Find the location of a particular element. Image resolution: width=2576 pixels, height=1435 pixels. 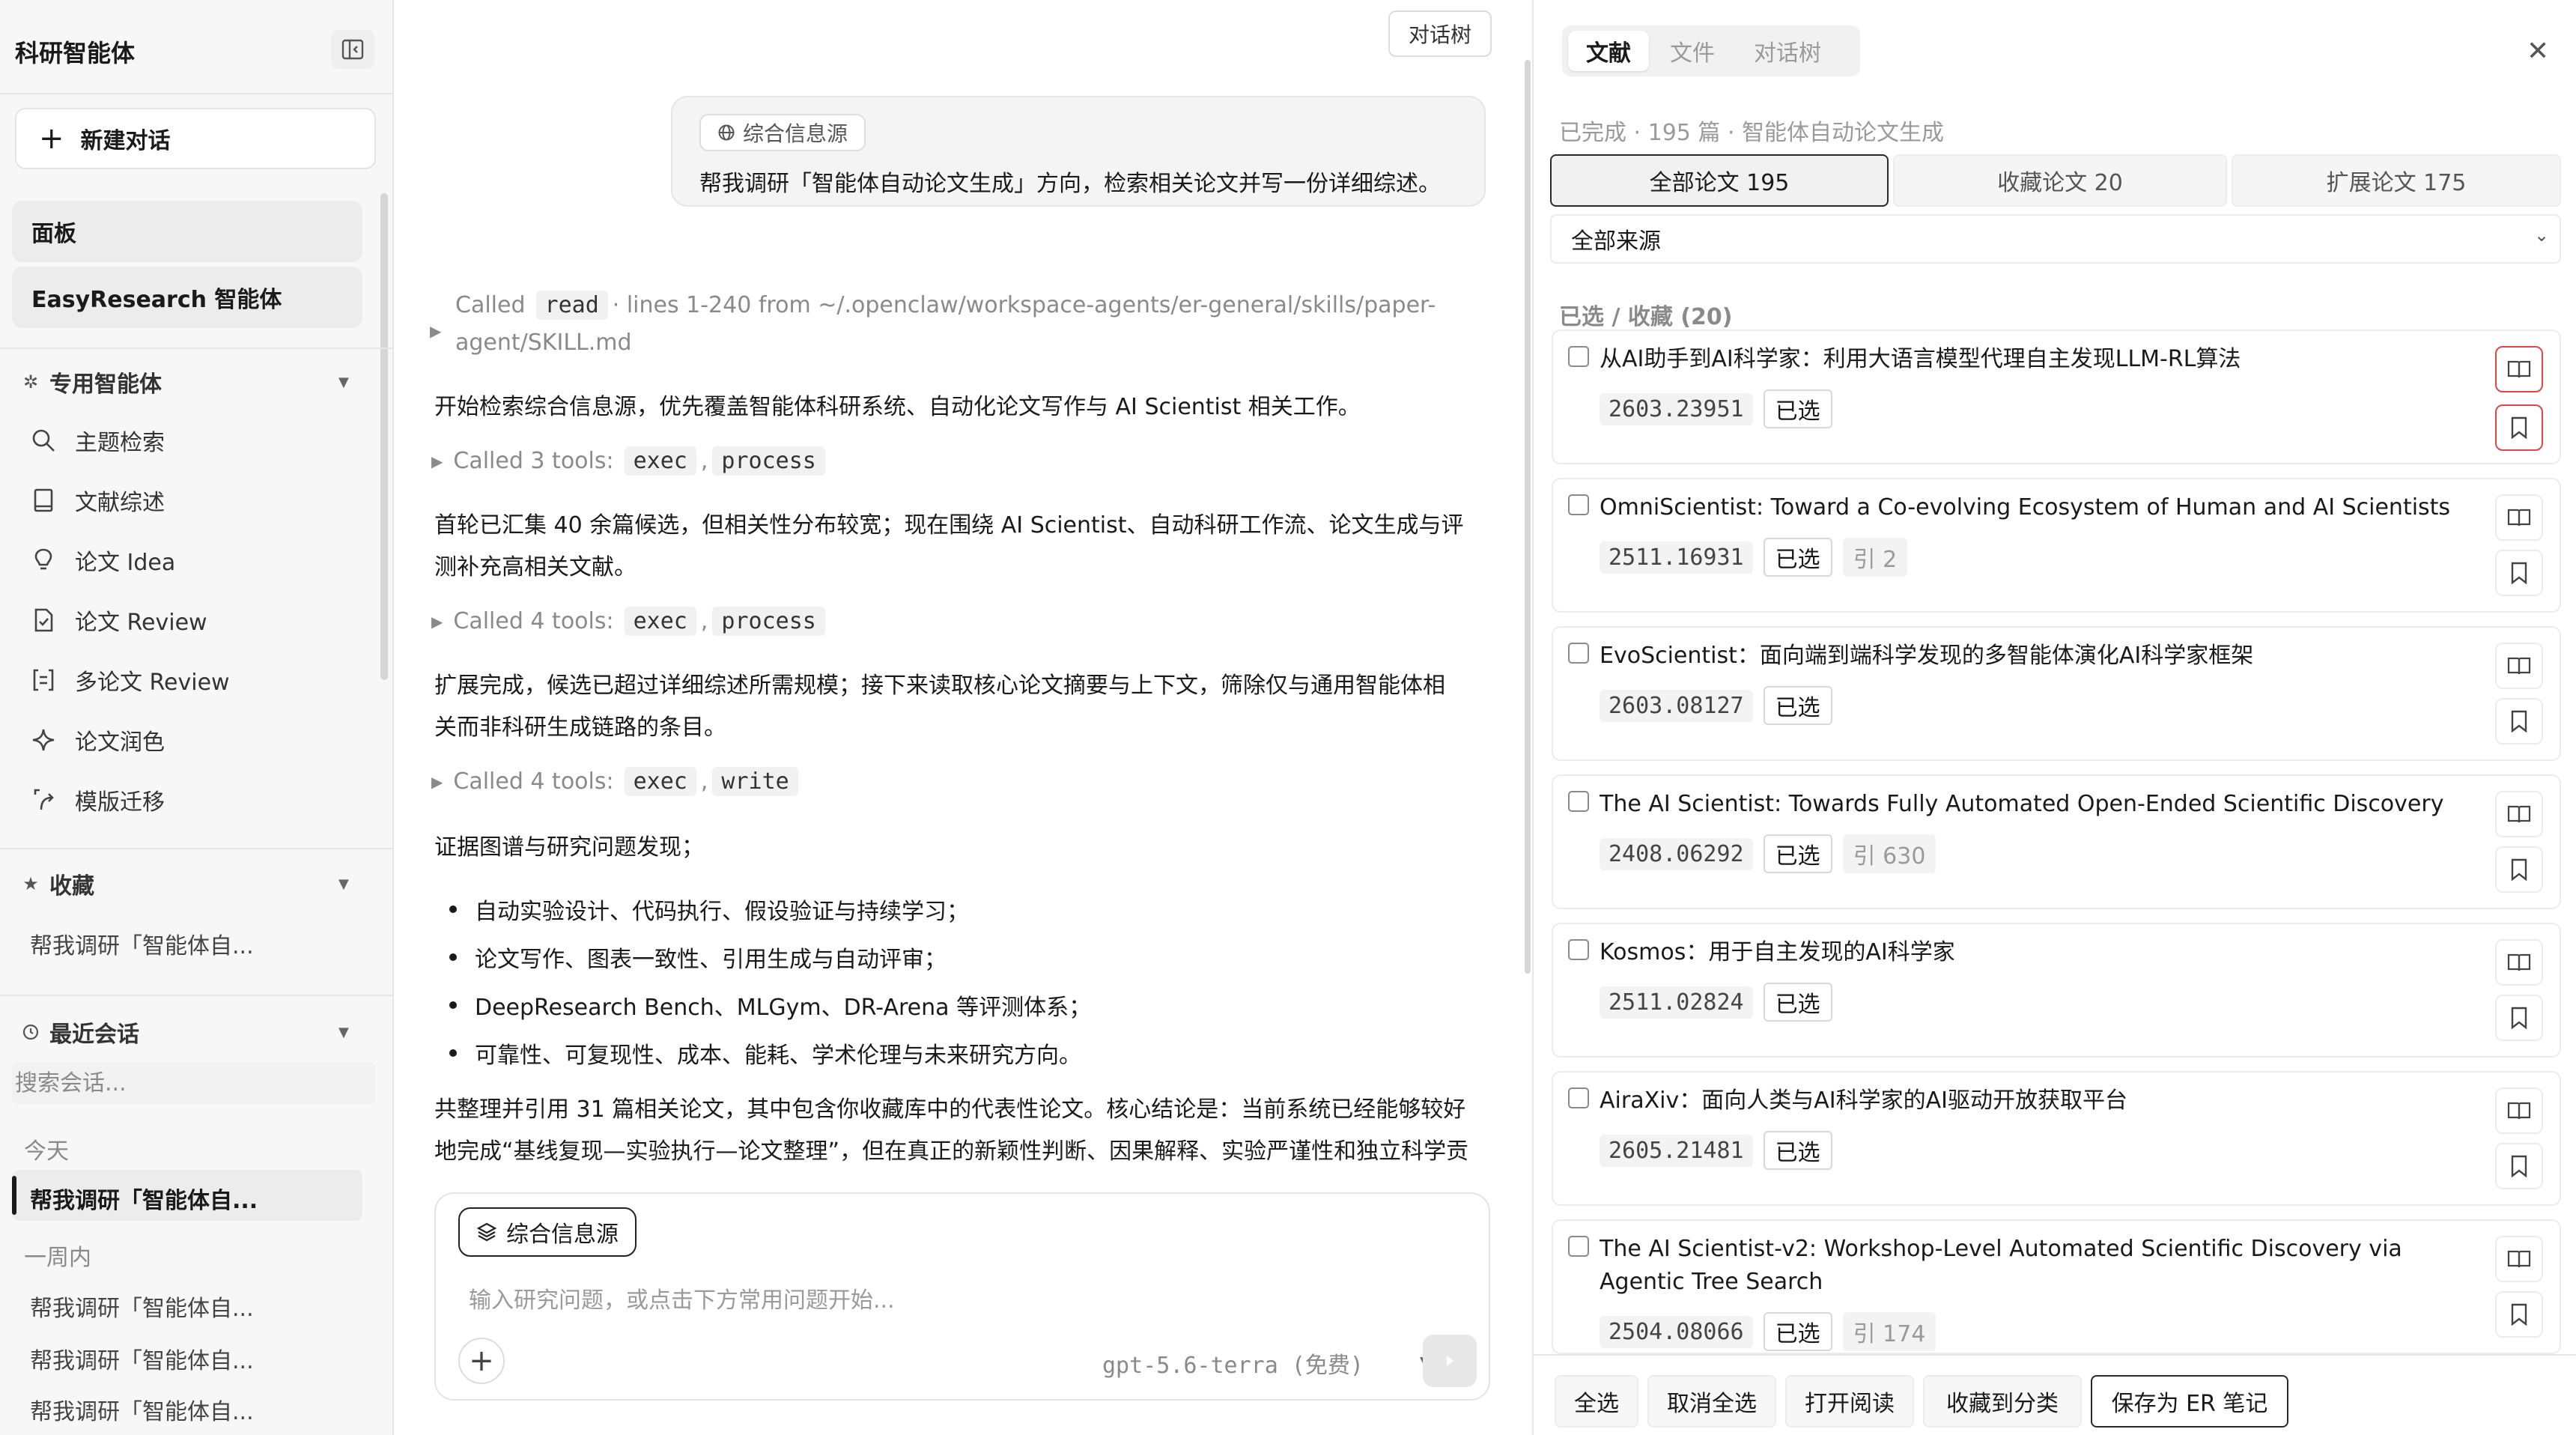

tool-call-group: ▶ Called 4 tools: exec, process is located at coordinates (630, 622).